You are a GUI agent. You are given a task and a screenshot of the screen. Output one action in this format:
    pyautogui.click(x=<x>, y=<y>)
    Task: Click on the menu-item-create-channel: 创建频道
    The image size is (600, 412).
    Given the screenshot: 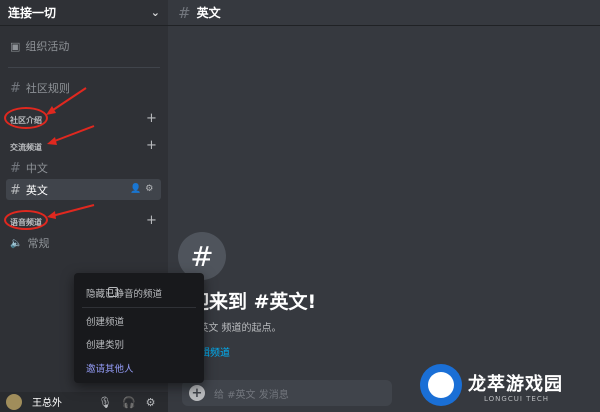 What is the action you would take?
    pyautogui.click(x=105, y=321)
    